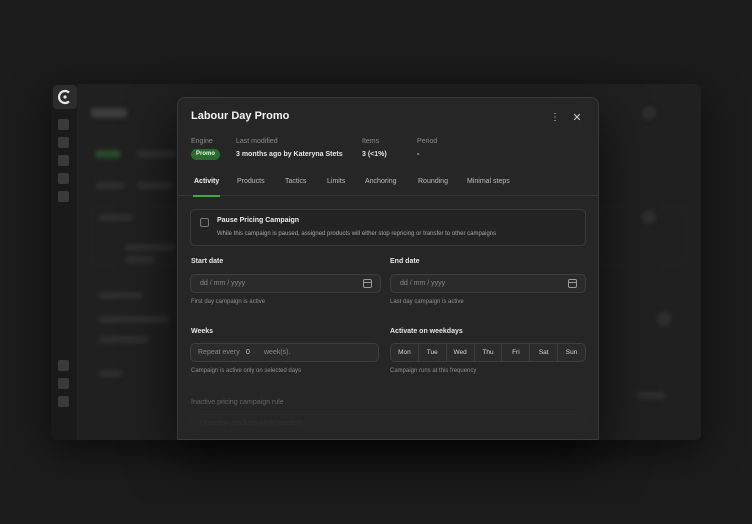 The image size is (752, 524). I want to click on background-status-chip, so click(108, 154).